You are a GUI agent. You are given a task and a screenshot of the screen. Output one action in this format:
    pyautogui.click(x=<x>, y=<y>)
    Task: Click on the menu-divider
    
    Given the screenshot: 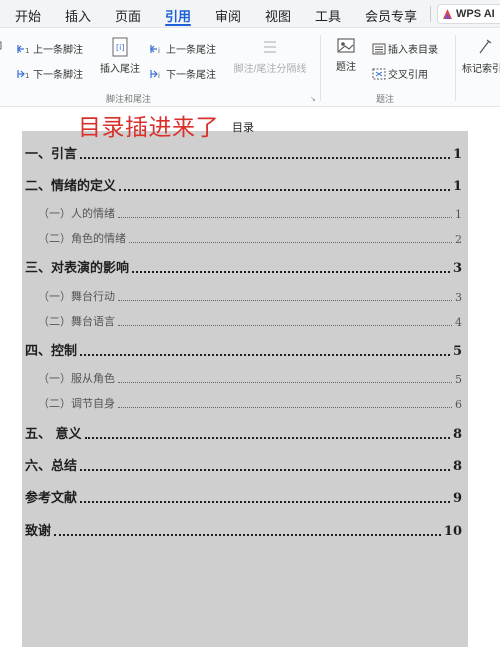 What is the action you would take?
    pyautogui.click(x=430, y=14)
    